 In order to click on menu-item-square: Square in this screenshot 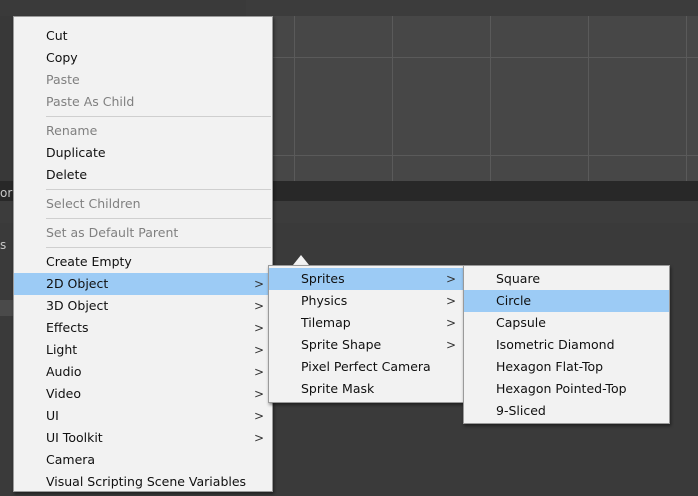, I will do `click(566, 279)`.